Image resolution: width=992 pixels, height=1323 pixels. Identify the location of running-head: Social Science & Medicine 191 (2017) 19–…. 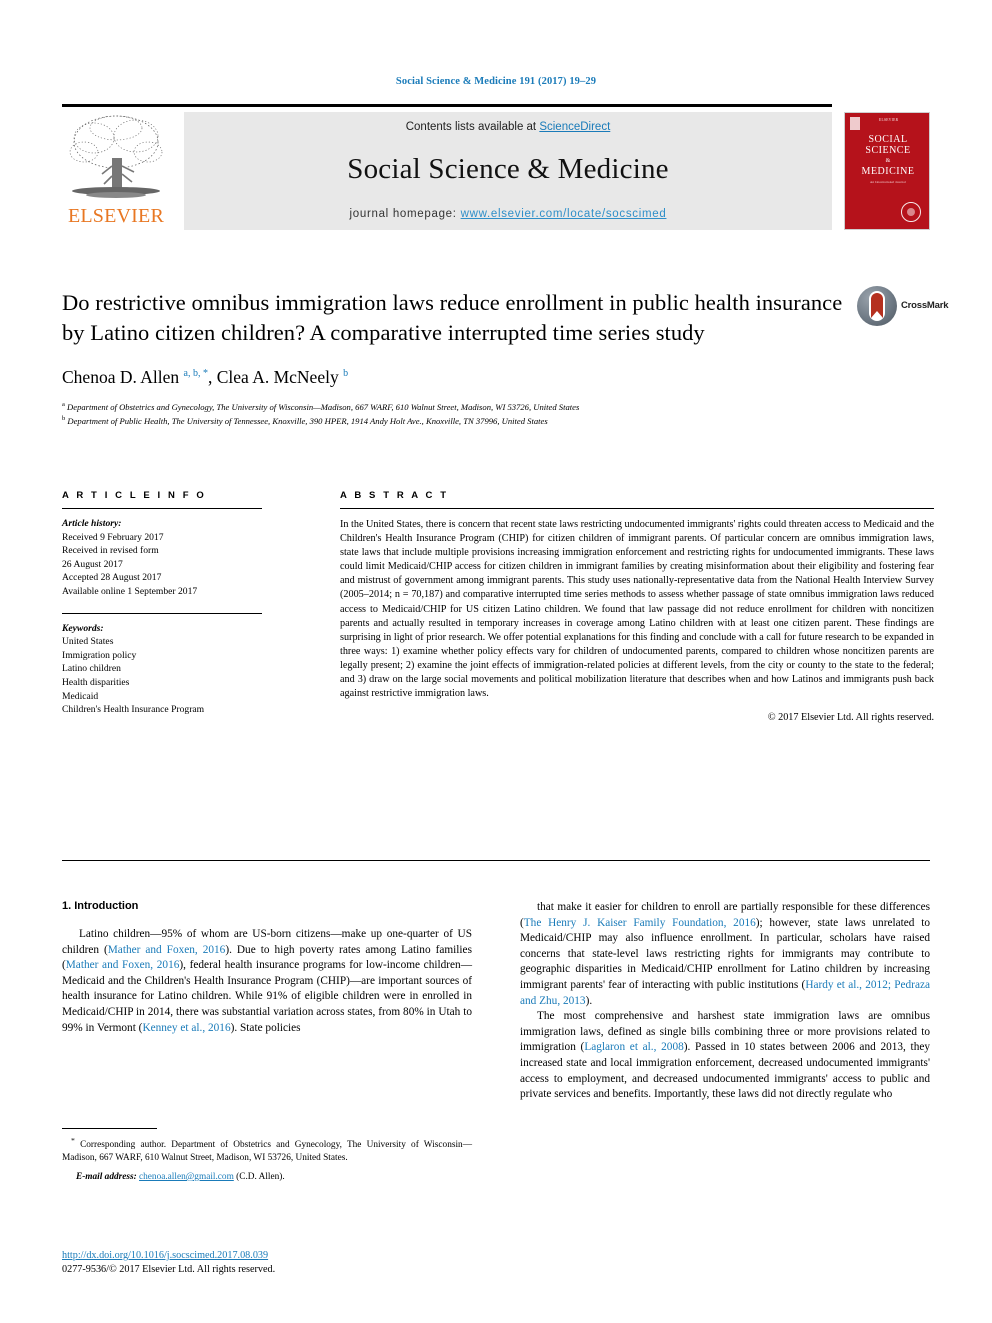
(496, 81).